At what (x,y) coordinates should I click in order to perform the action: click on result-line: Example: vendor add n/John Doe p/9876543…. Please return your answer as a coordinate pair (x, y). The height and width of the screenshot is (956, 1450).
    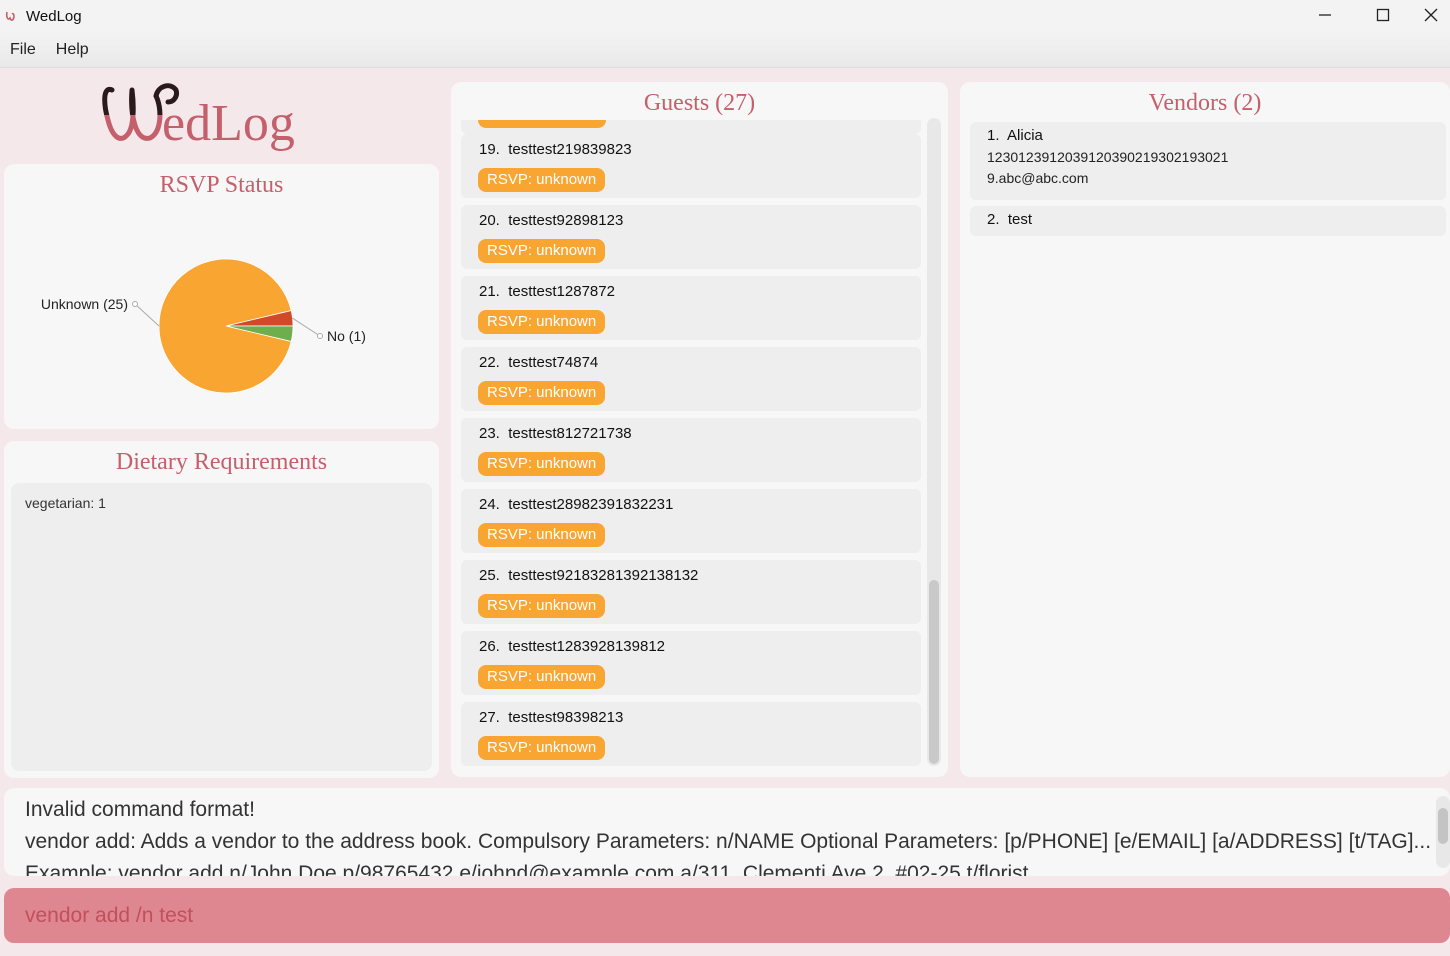
    Looking at the image, I should click on (527, 869).